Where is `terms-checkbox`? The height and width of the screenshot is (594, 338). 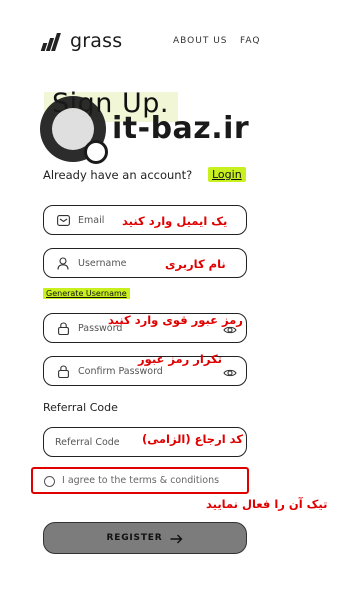
terms-checkbox is located at coordinates (49, 481).